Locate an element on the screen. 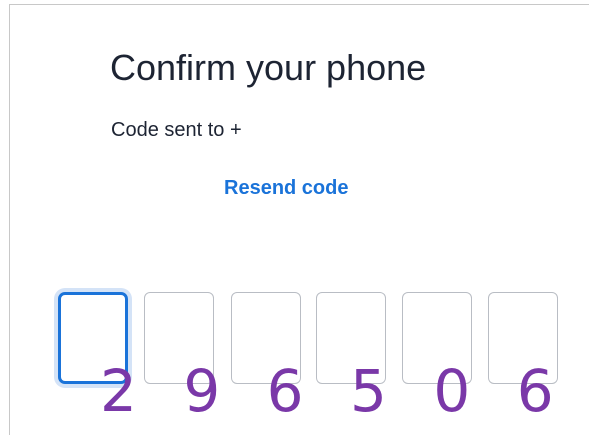  verification-code-overlay: 2 9 6 5 0 6 is located at coordinates (334, 391).